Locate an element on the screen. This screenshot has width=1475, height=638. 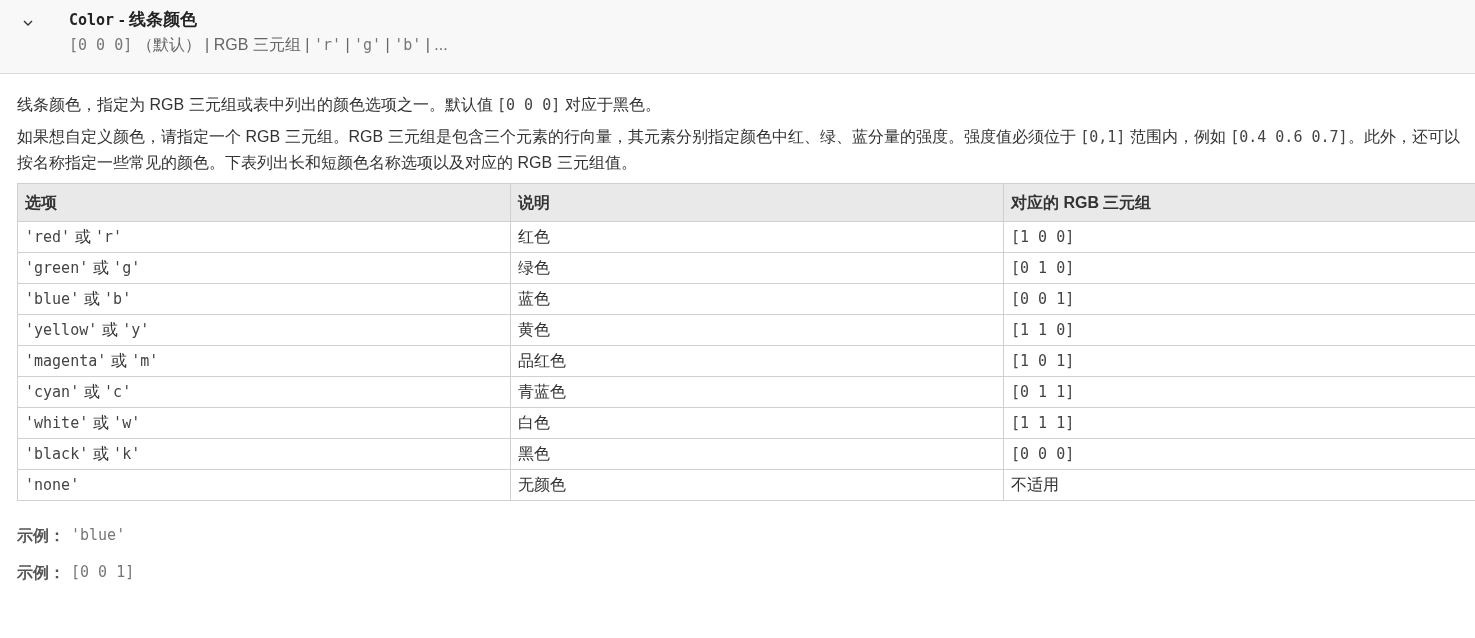
table-cell: 'green' 或 'g' is located at coordinates (264, 268).